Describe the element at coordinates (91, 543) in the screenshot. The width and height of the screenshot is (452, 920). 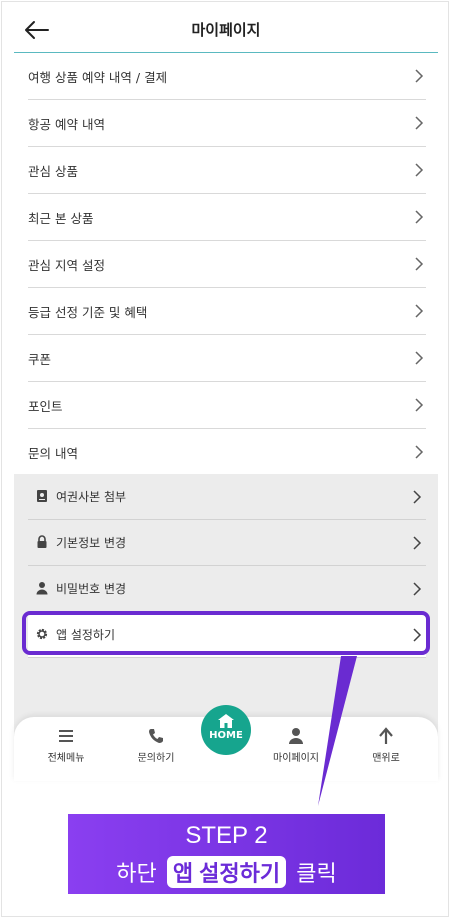
I see `submenu-item-label: 기본정보 변경` at that location.